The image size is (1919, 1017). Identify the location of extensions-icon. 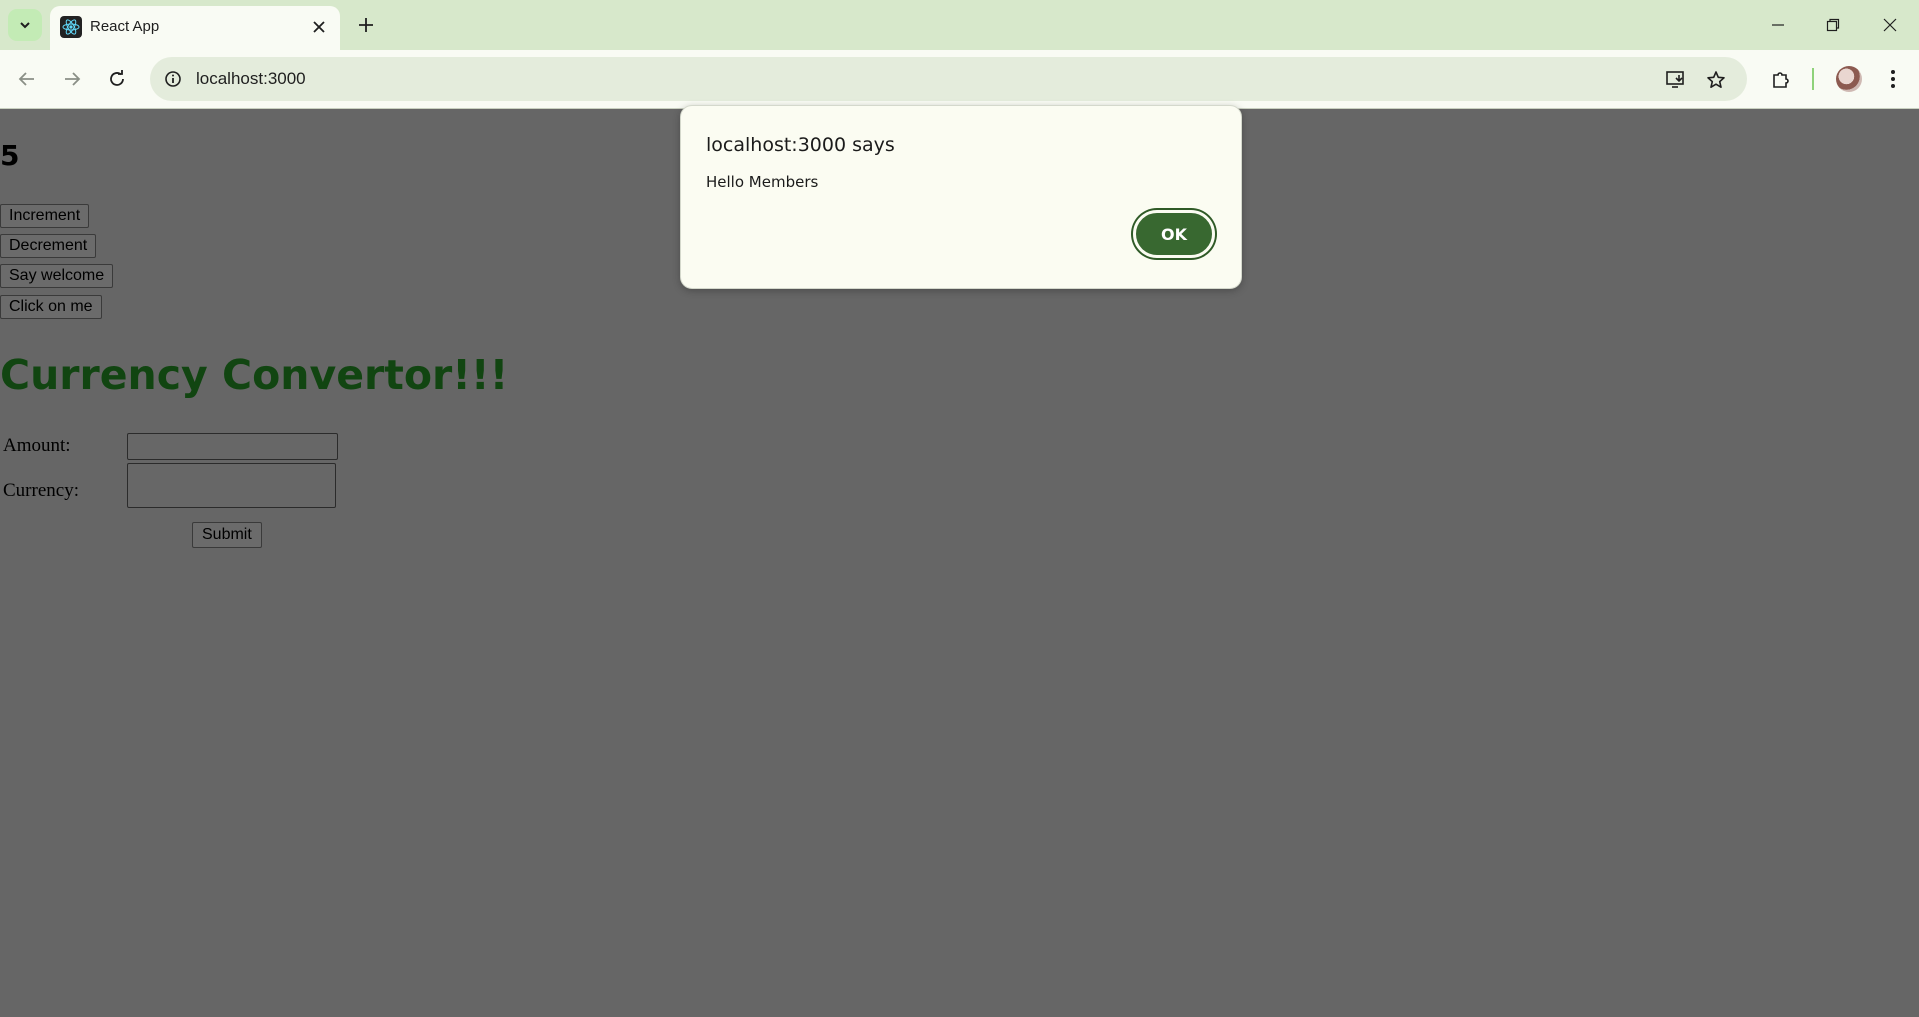
(1781, 80).